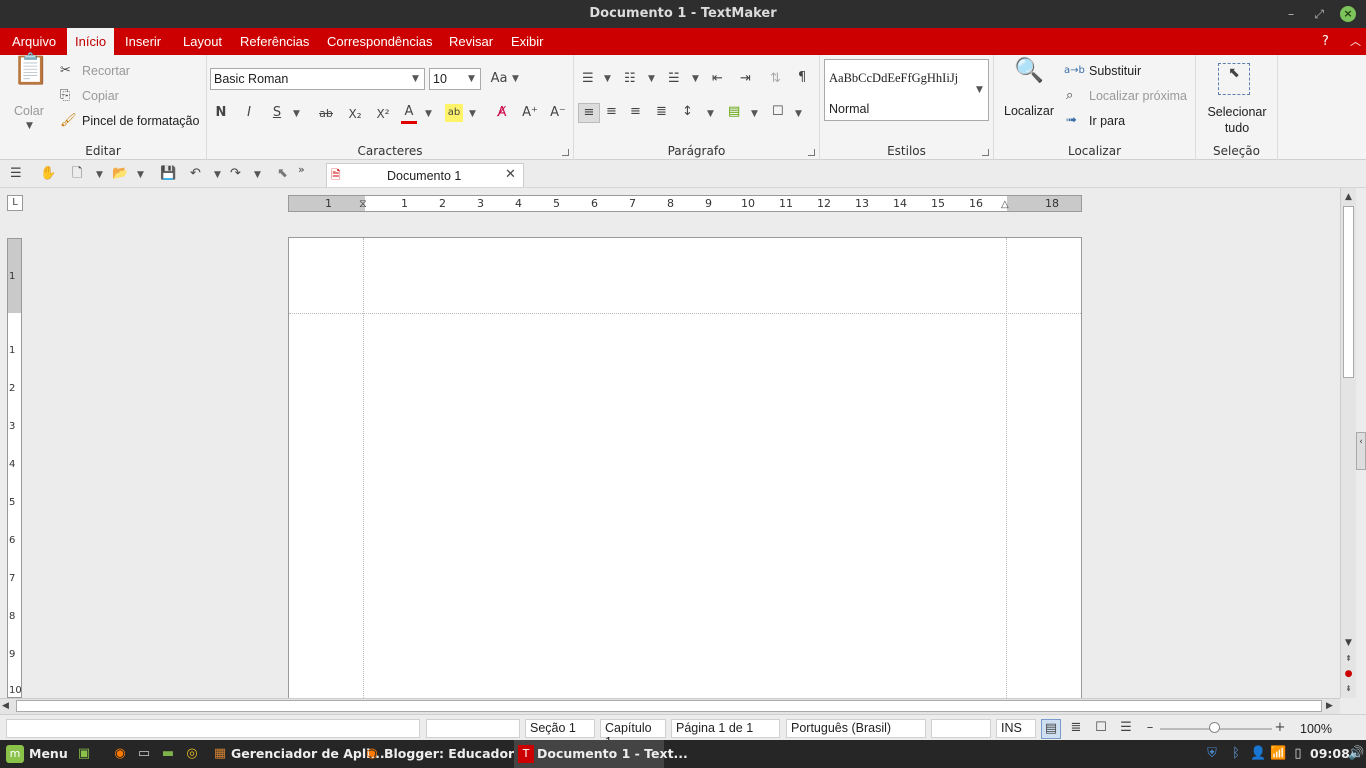  What do you see at coordinates (734, 112) in the screenshot?
I see `shading-icon: ▤` at bounding box center [734, 112].